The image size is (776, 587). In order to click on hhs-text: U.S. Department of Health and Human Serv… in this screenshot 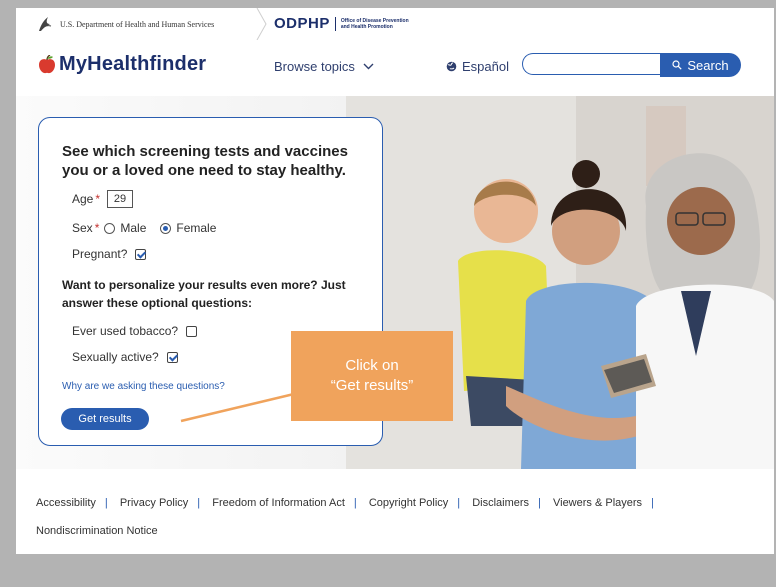, I will do `click(137, 24)`.